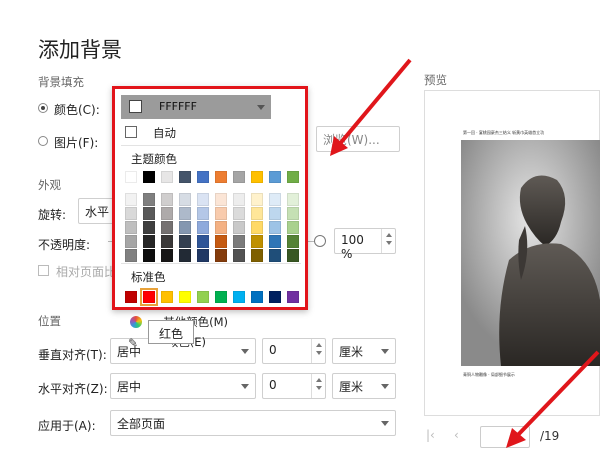  I want to click on annotation-arrow-lower, so click(556, 395).